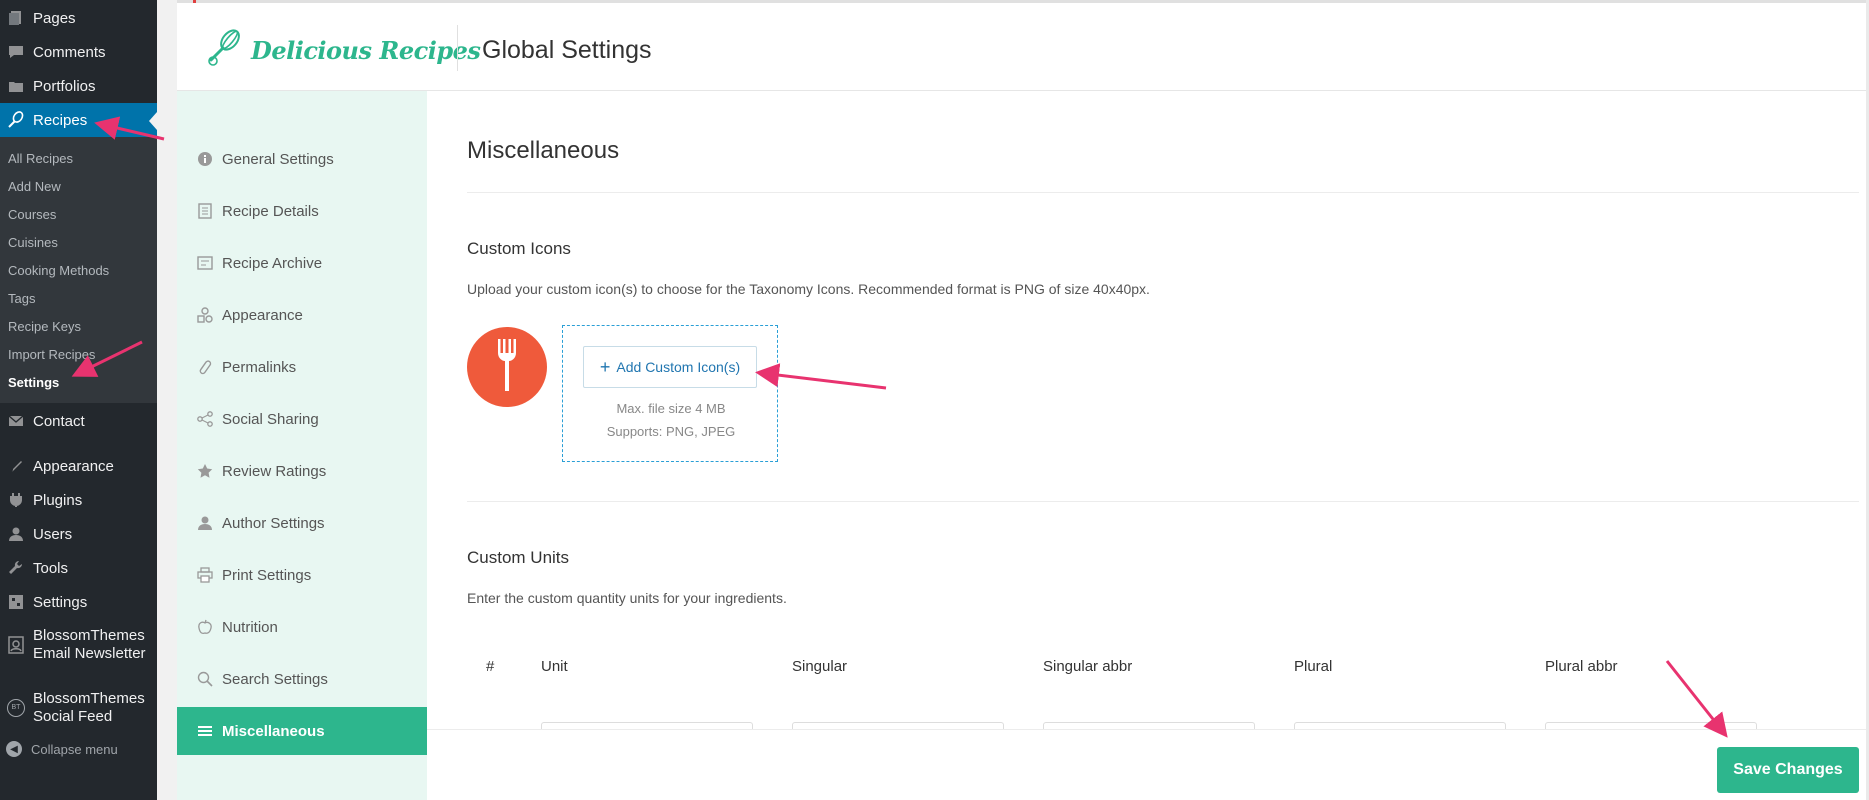 This screenshot has width=1869, height=800. What do you see at coordinates (16, 645) in the screenshot?
I see `newsletter-icon` at bounding box center [16, 645].